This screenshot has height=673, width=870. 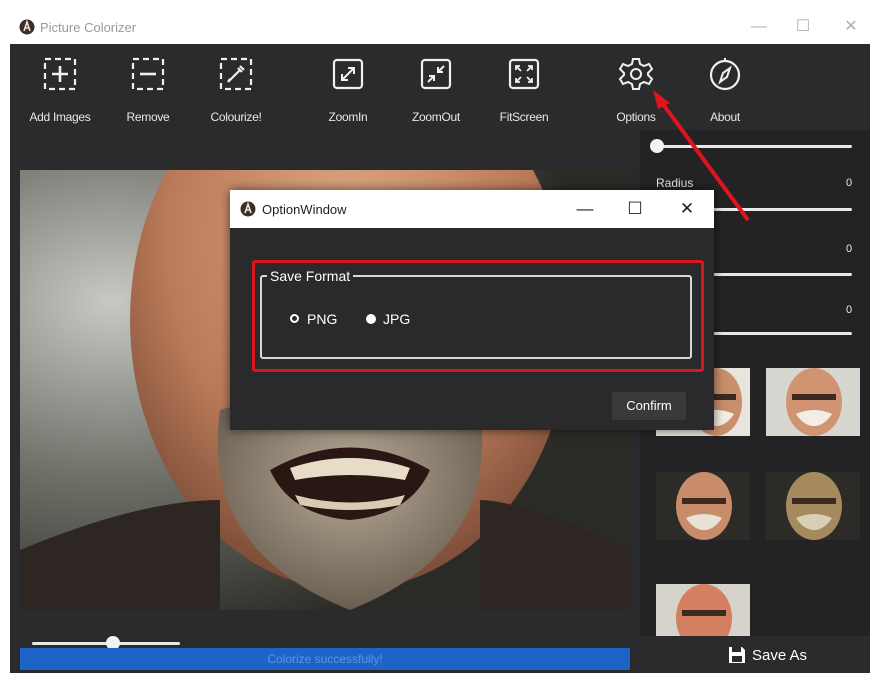 What do you see at coordinates (148, 117) in the screenshot?
I see `remove-label: Remove` at bounding box center [148, 117].